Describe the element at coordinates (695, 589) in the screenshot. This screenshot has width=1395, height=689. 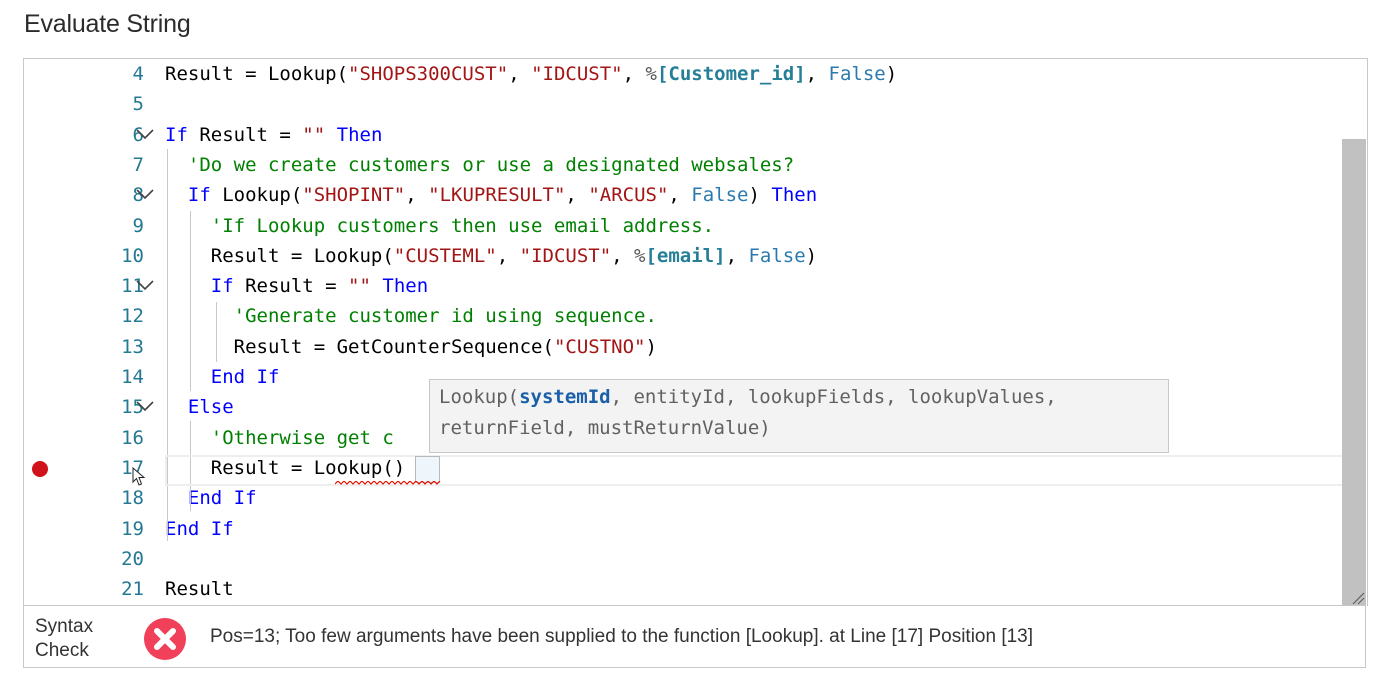
I see `code-line: 21 Result` at that location.